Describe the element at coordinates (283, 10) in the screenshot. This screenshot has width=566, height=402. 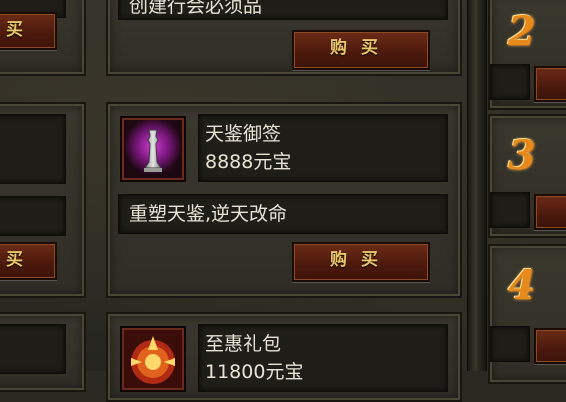
I see `item-description-box: 创建行会必须品` at that location.